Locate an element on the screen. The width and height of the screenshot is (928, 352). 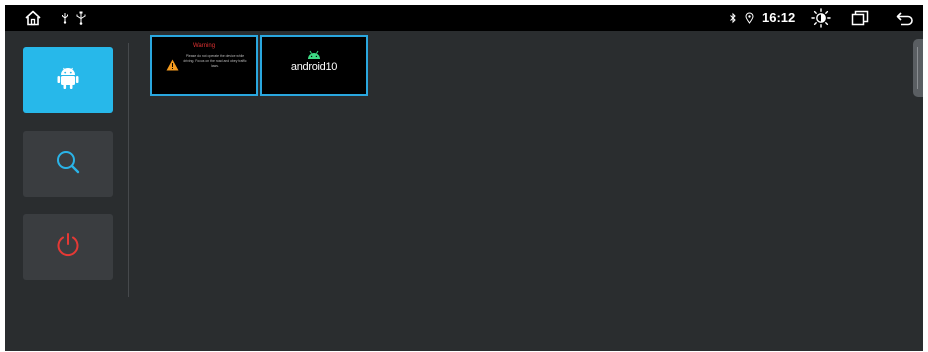
home-icon is located at coordinates (33, 18).